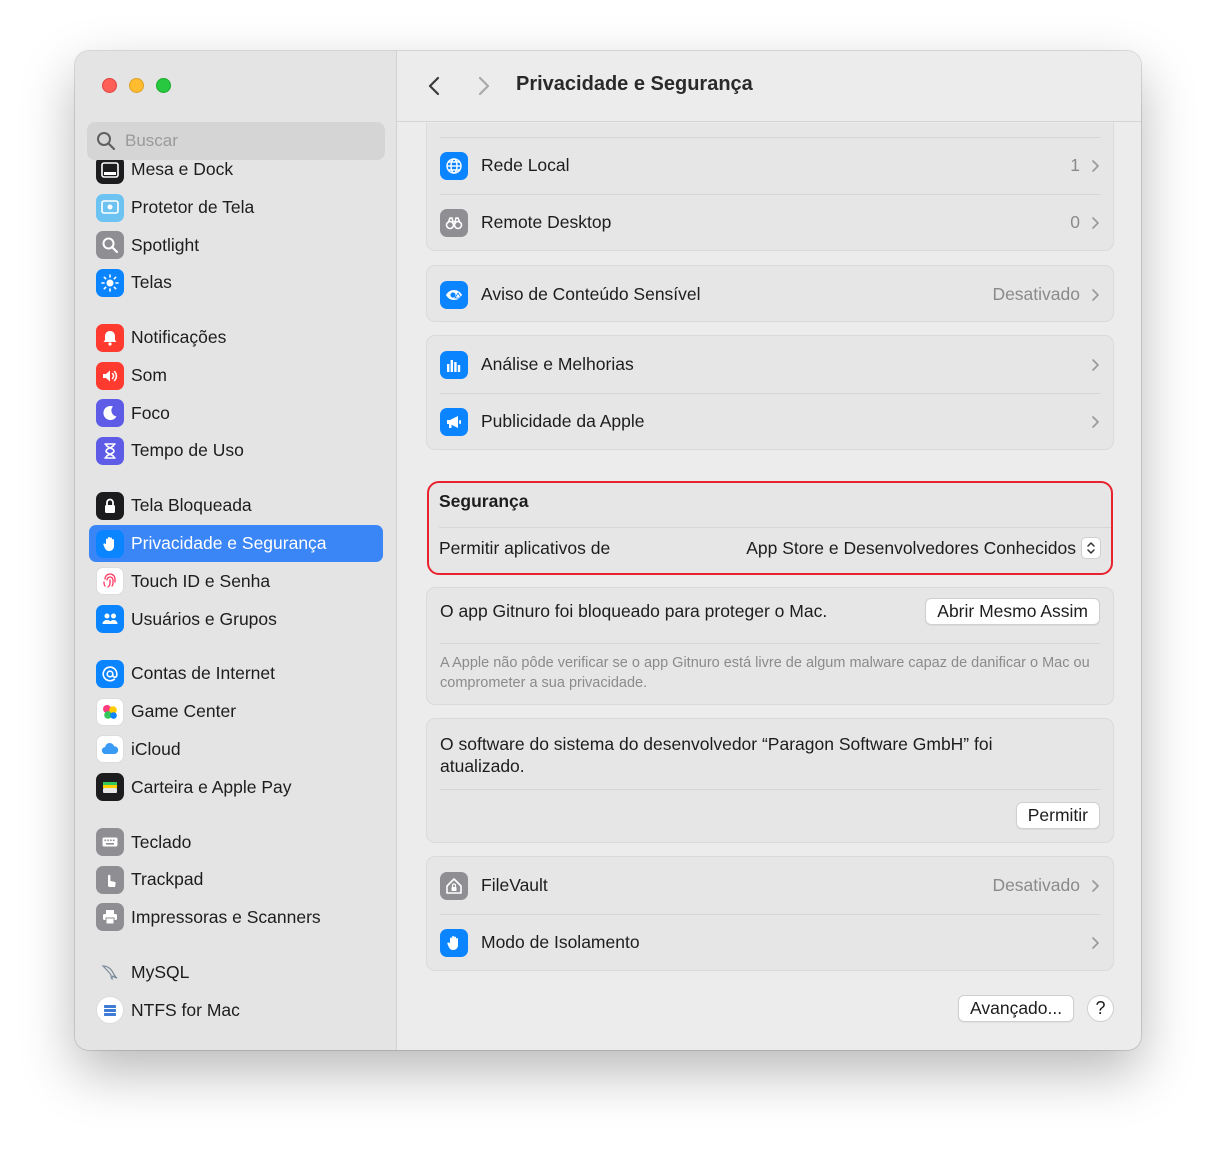 This screenshot has width=1216, height=1150. Describe the element at coordinates (156, 748) in the screenshot. I see `sidebar-item-label: iCloud` at that location.